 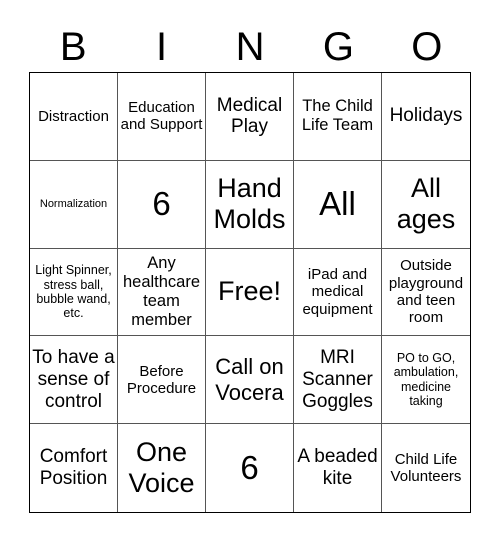 What do you see at coordinates (426, 293) in the screenshot?
I see `bingo-cell: Outside playground and teen room` at bounding box center [426, 293].